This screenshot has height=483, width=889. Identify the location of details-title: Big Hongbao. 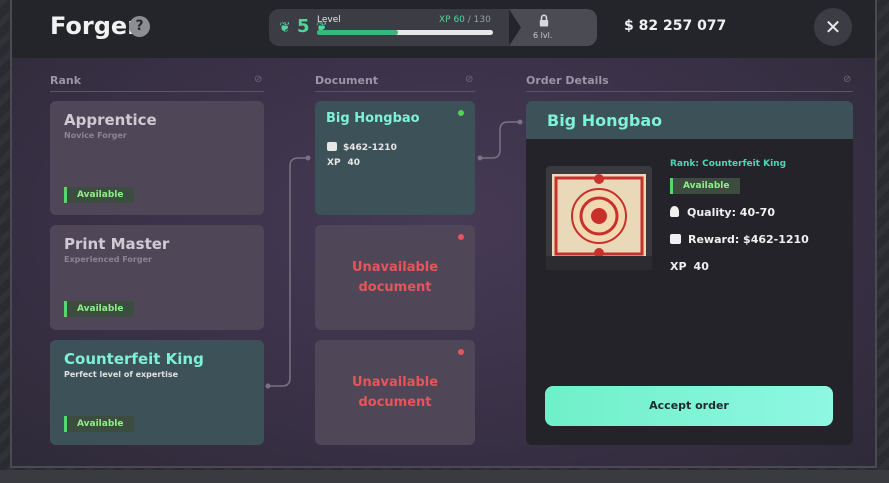
(605, 120).